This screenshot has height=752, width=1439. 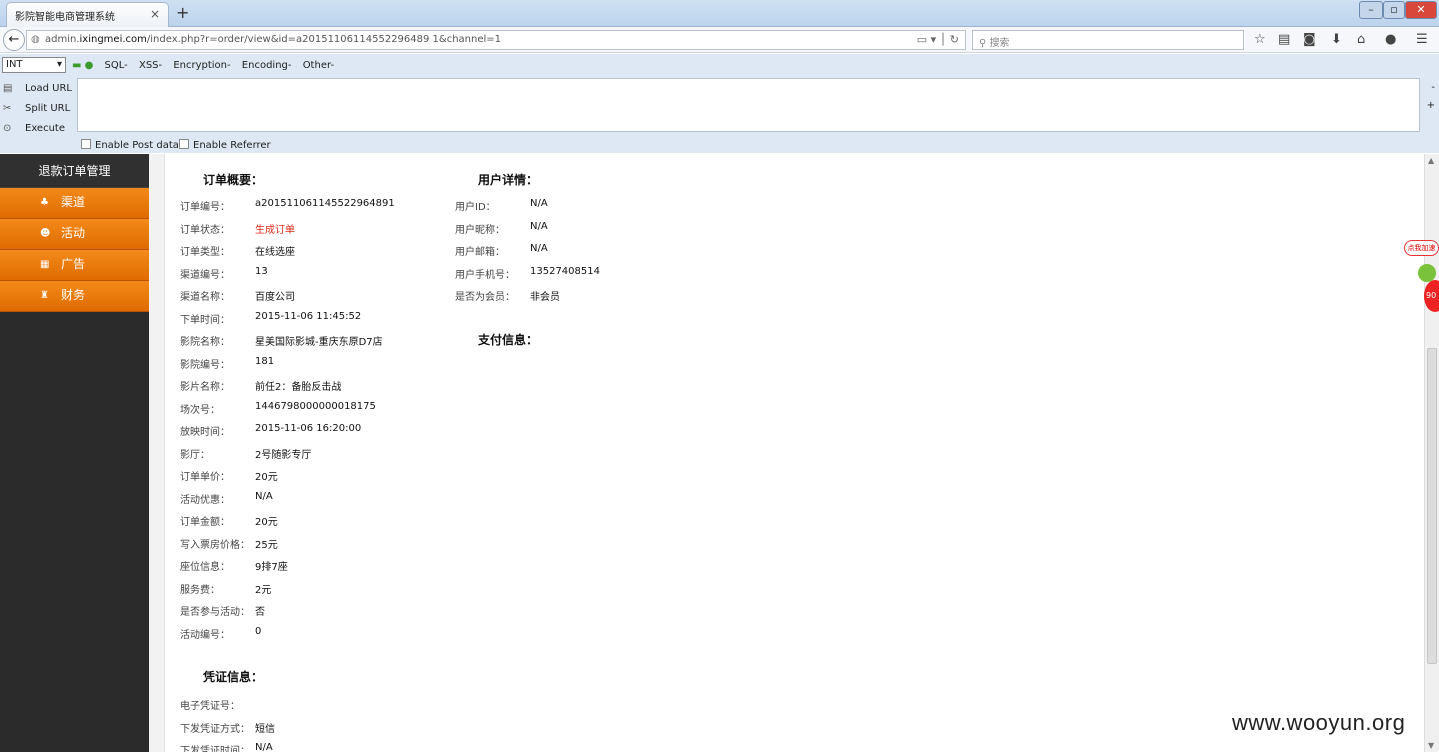 I want to click on info-row: 订单类型： 在线选座, so click(x=310, y=250).